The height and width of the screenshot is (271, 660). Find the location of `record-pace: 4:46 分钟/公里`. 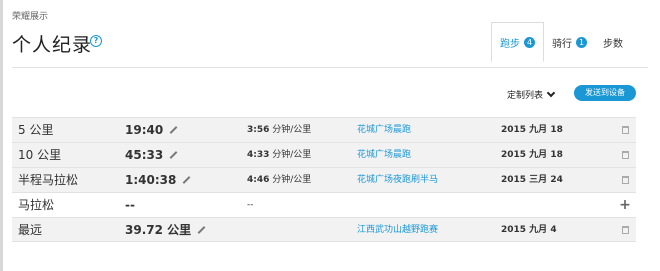

record-pace: 4:46 分钟/公里 is located at coordinates (279, 180).